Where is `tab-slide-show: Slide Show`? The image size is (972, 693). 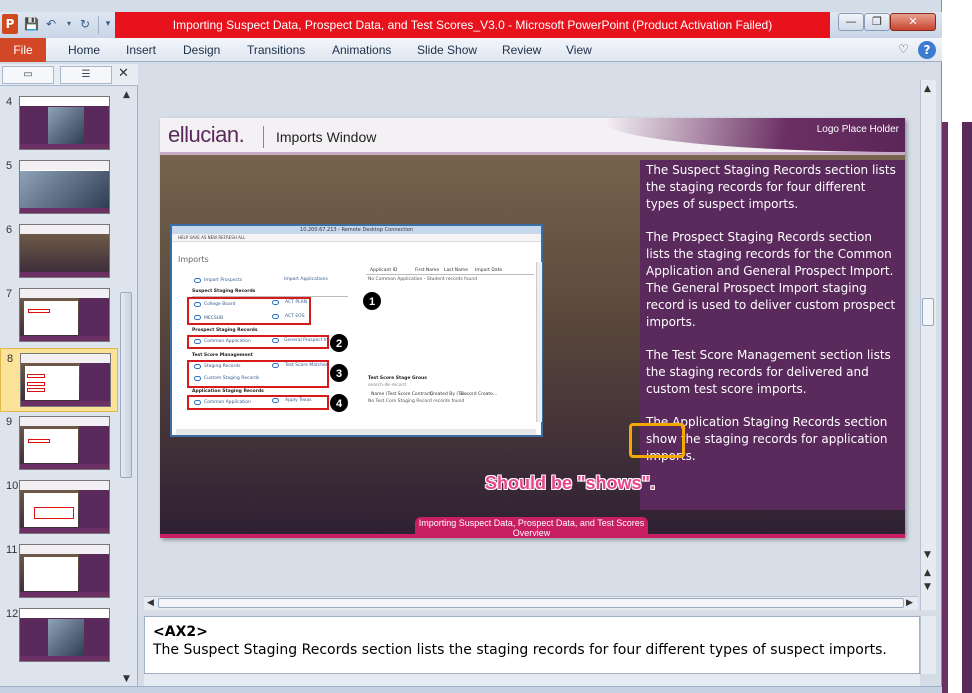 tab-slide-show: Slide Show is located at coordinates (447, 50).